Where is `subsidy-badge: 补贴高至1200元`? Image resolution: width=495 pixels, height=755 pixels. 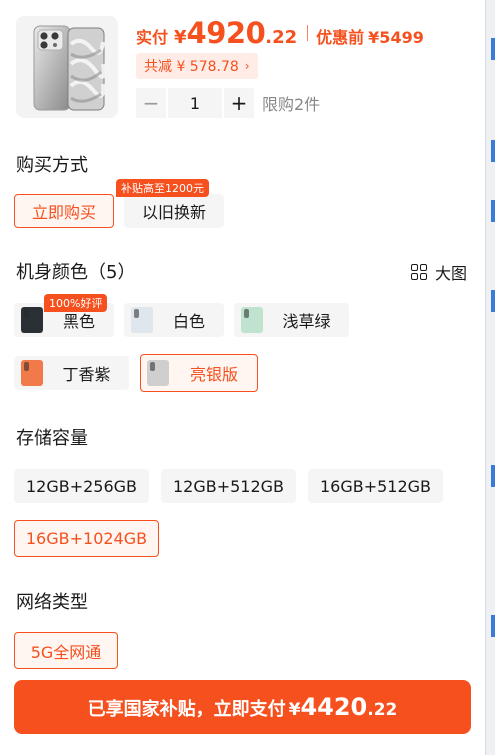
subsidy-badge: 补贴高至1200元 is located at coordinates (162, 188).